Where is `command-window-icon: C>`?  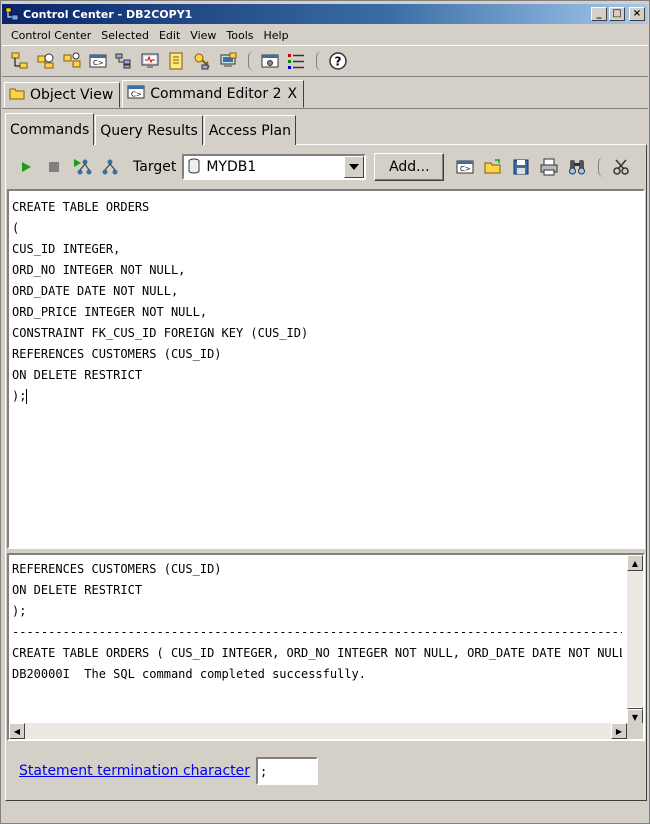
command-window-icon: C> is located at coordinates (465, 167).